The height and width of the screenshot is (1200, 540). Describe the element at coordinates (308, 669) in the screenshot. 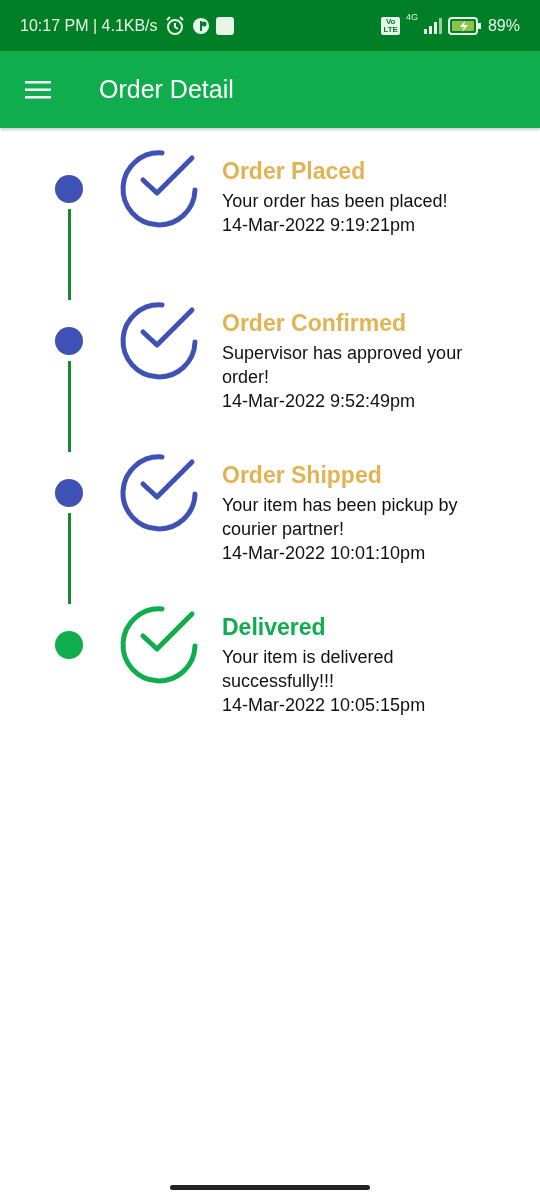

I see `step-message: Your item is delivered successfully!!!` at that location.